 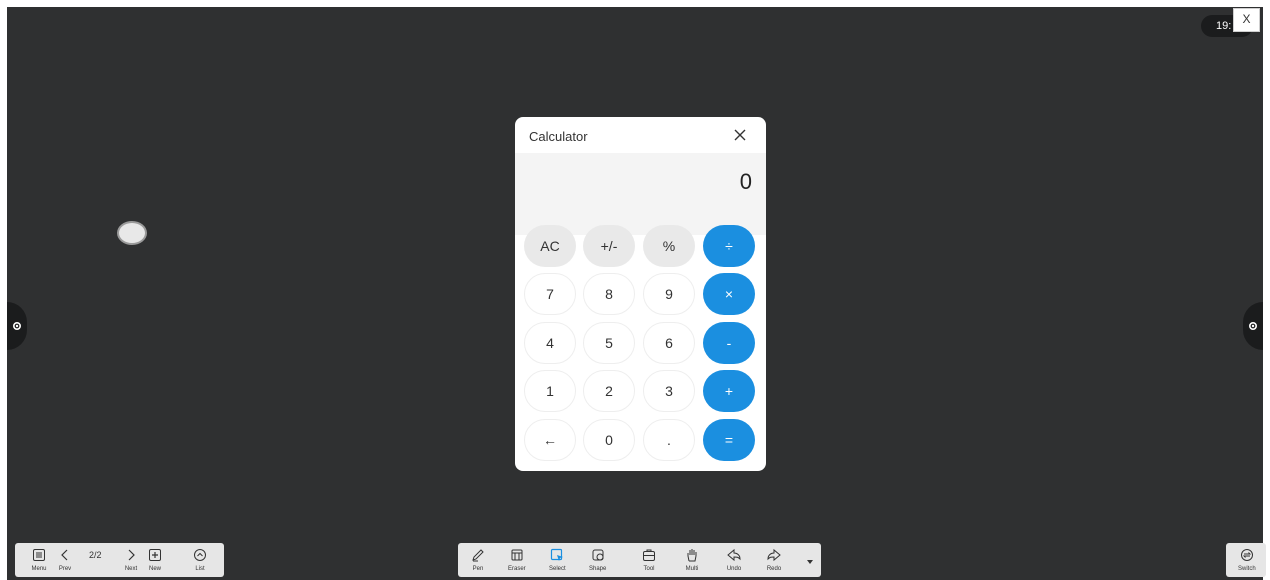 I want to click on key-2-button: 2, so click(x=609, y=391).